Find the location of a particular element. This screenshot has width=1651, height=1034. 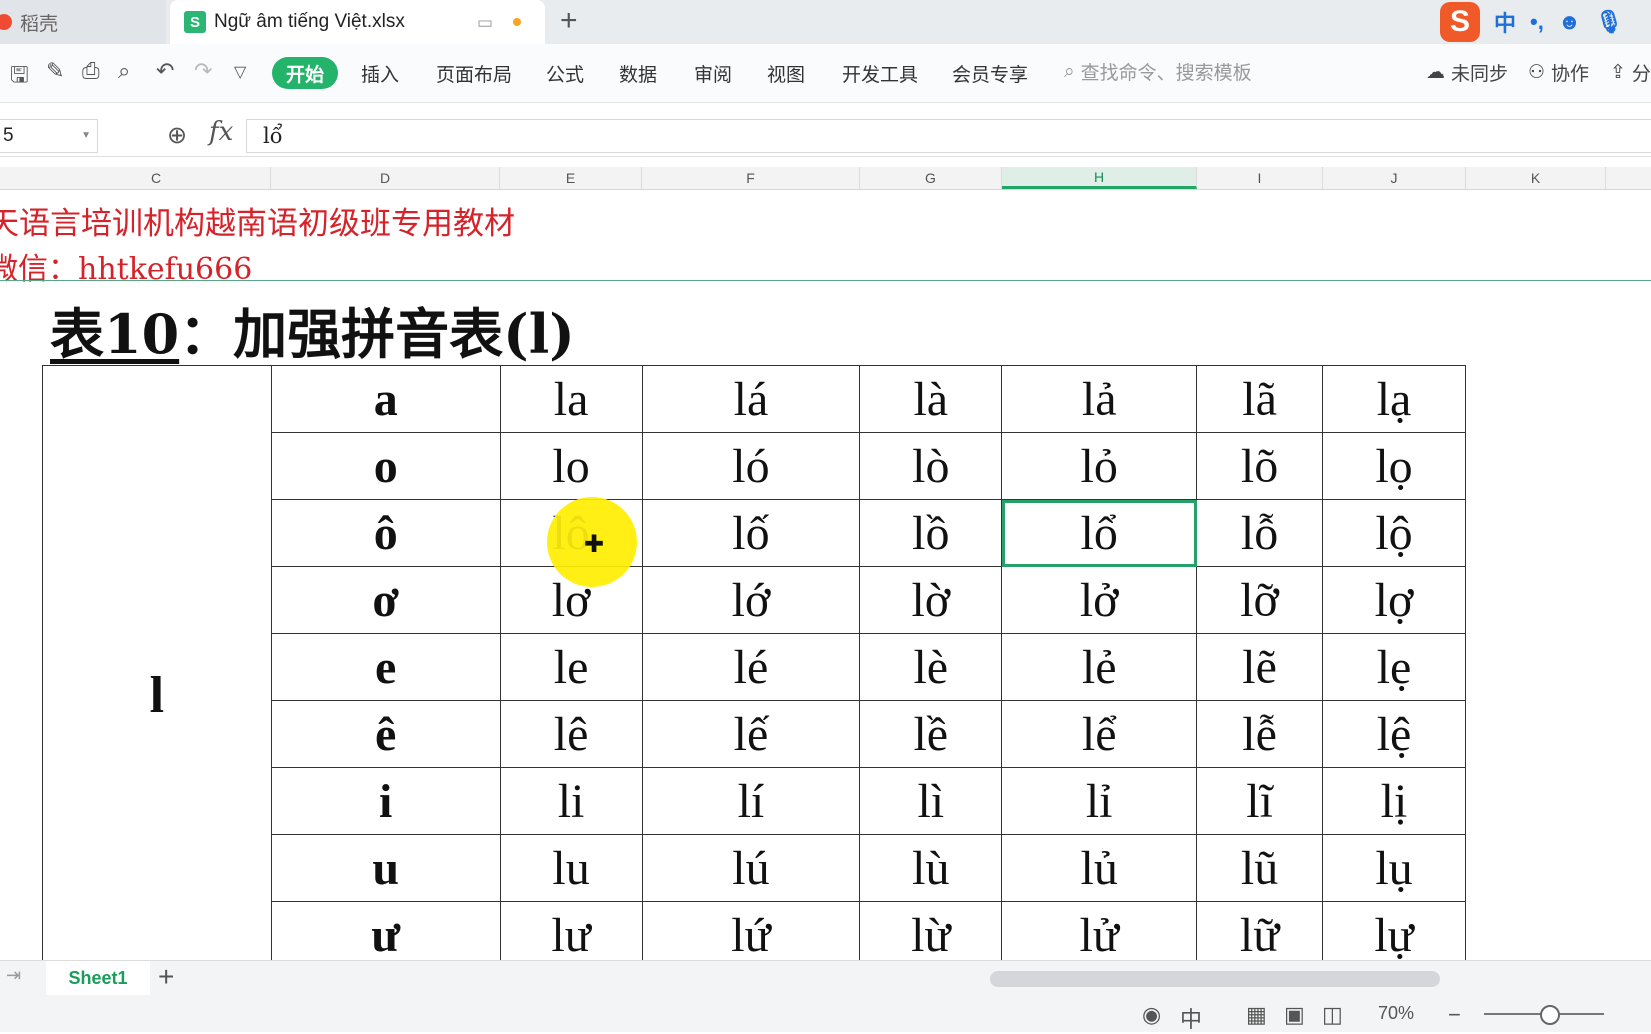

syllable-cell: lỗ is located at coordinates (1260, 533).